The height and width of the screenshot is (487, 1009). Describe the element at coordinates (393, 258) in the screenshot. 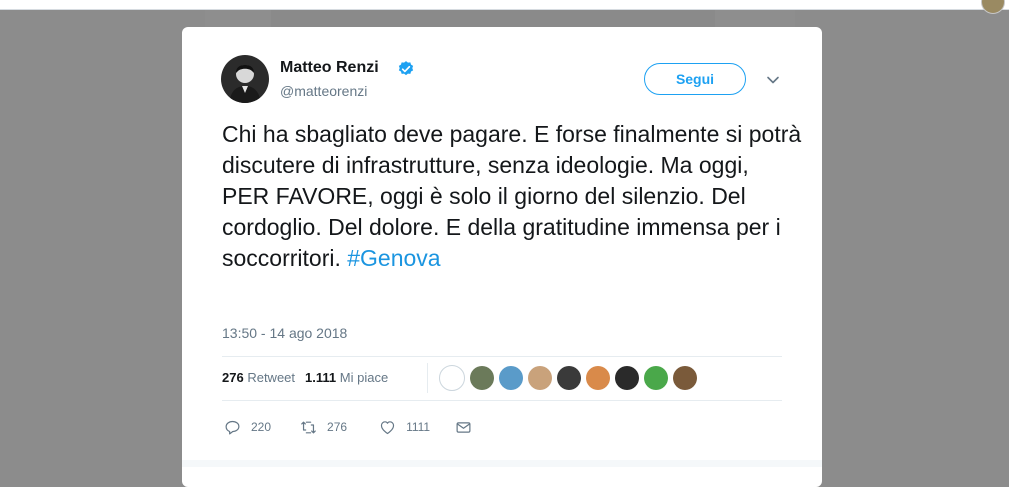

I see `hashtag-link: #Genova` at that location.